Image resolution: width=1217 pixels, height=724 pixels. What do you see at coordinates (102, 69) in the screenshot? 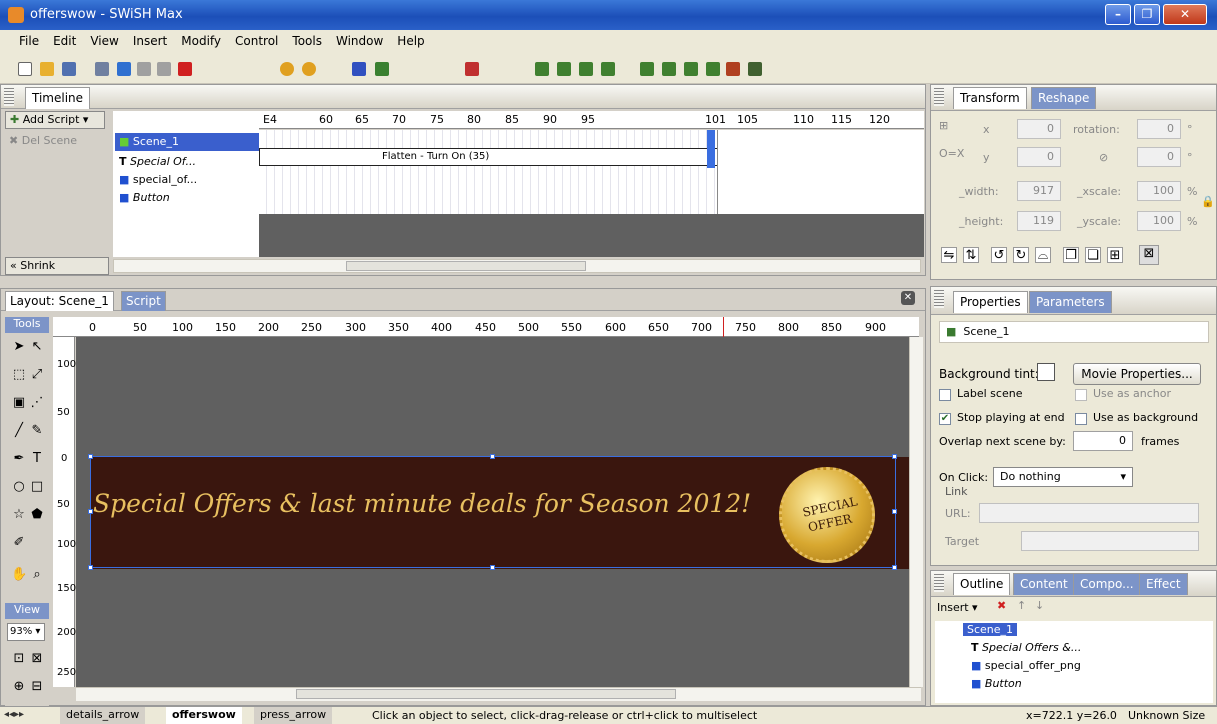
I see `undo-icon` at bounding box center [102, 69].